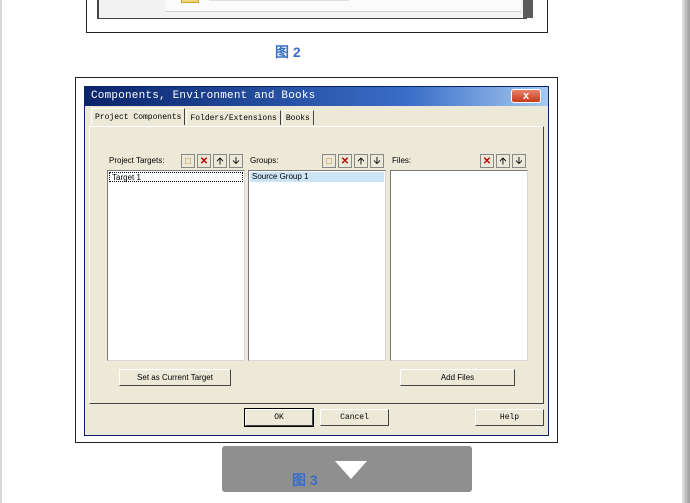 The width and height of the screenshot is (690, 503). Describe the element at coordinates (175, 377) in the screenshot. I see `set-as-current-target-button: Set as Current Target` at that location.